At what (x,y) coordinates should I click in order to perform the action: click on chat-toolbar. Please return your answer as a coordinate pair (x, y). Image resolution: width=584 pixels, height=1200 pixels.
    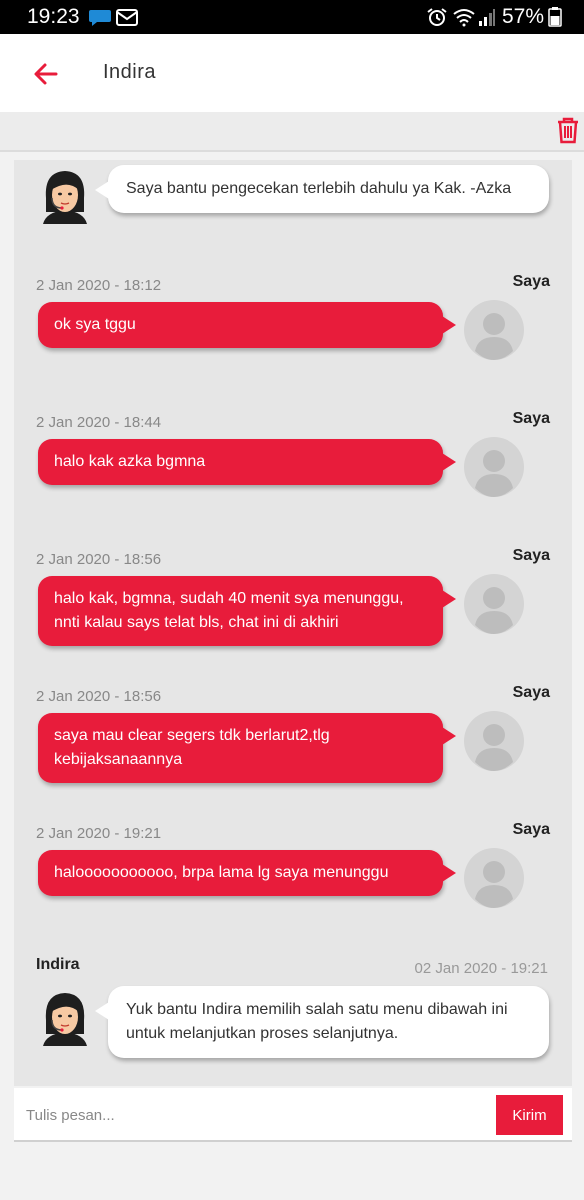
    Looking at the image, I should click on (292, 132).